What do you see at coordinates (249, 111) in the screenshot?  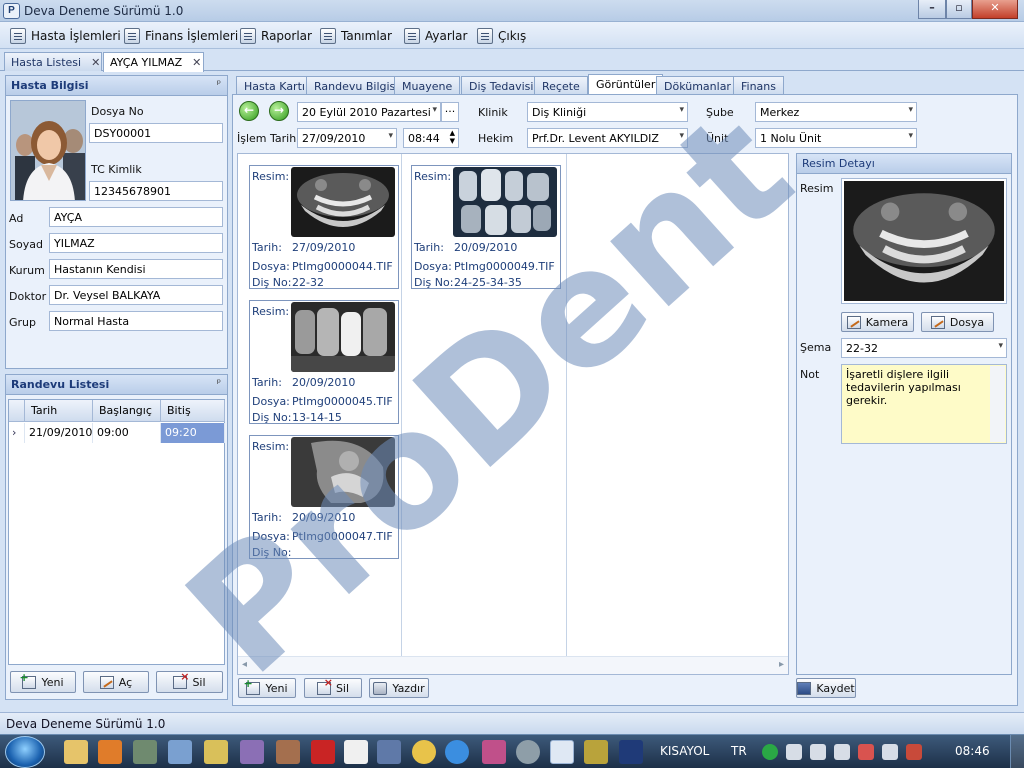 I see `previous-arrow-icon: ←` at bounding box center [249, 111].